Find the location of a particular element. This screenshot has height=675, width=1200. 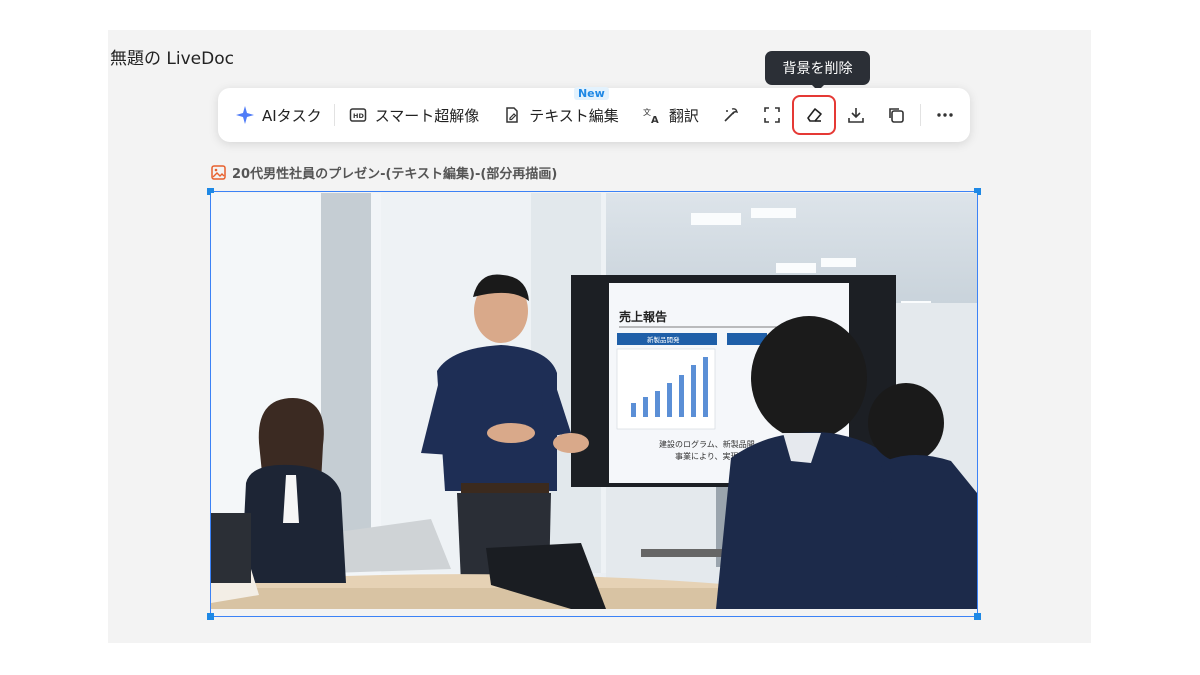

resize-handle-bottom-right is located at coordinates (977, 616).